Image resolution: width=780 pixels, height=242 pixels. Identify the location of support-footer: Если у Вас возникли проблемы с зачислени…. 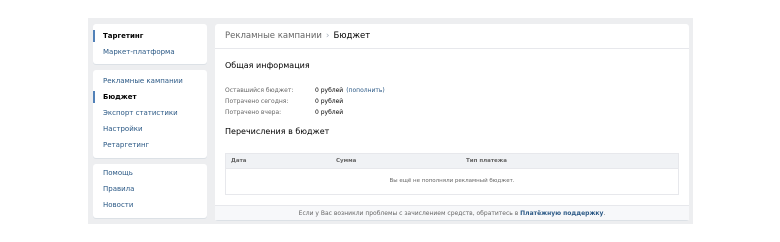
(452, 212).